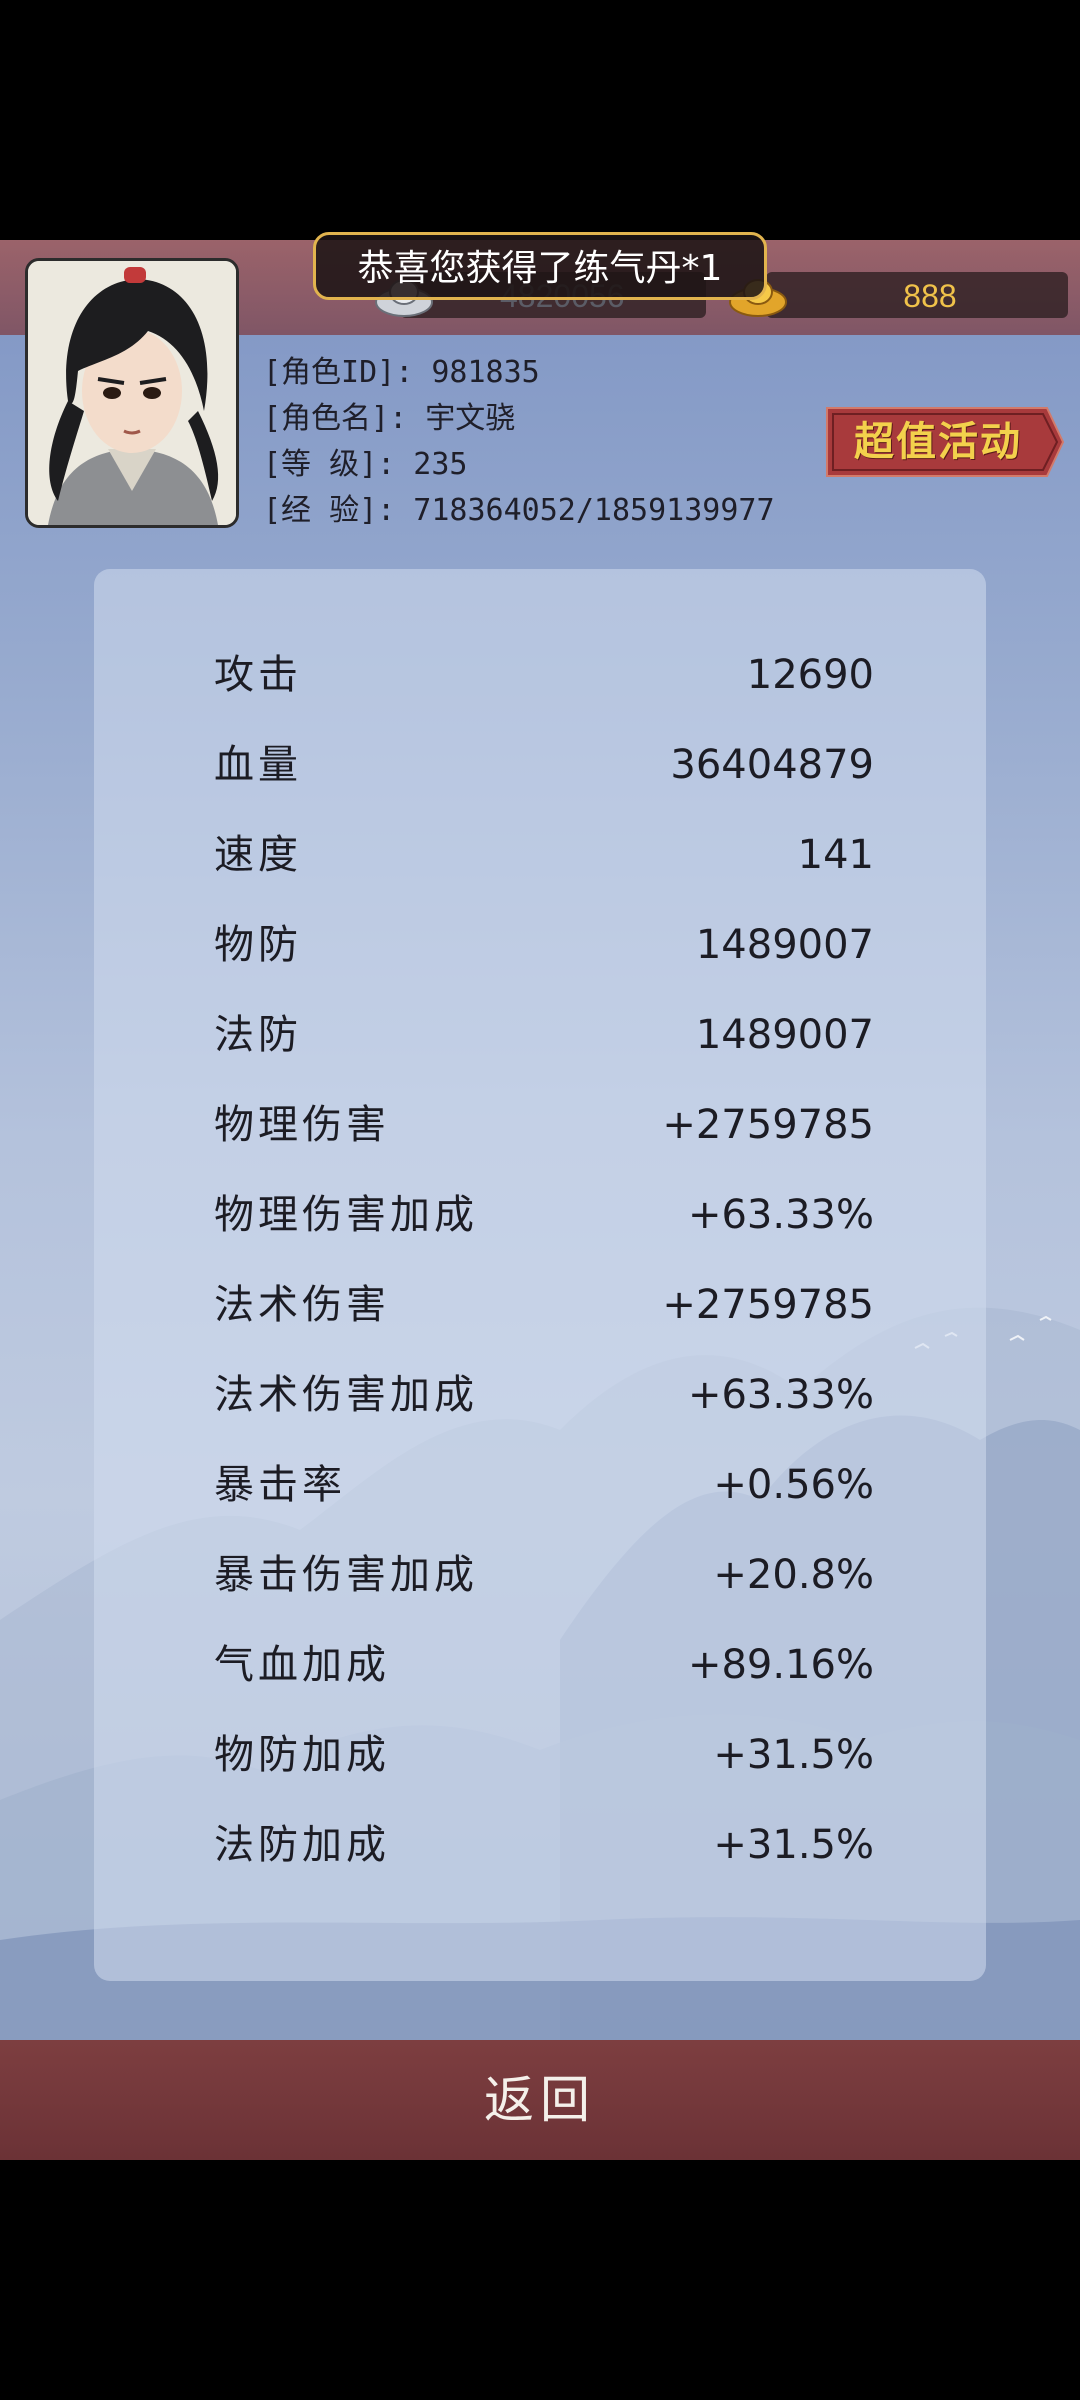 This screenshot has height=2400, width=1080. What do you see at coordinates (793, 1575) in the screenshot?
I see `stat-value: +20.8%` at bounding box center [793, 1575].